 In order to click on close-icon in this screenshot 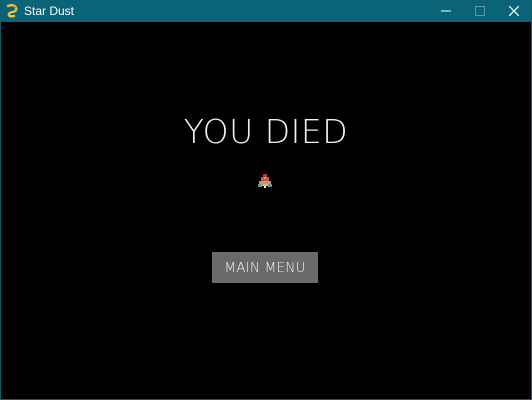, I will do `click(514, 11)`.